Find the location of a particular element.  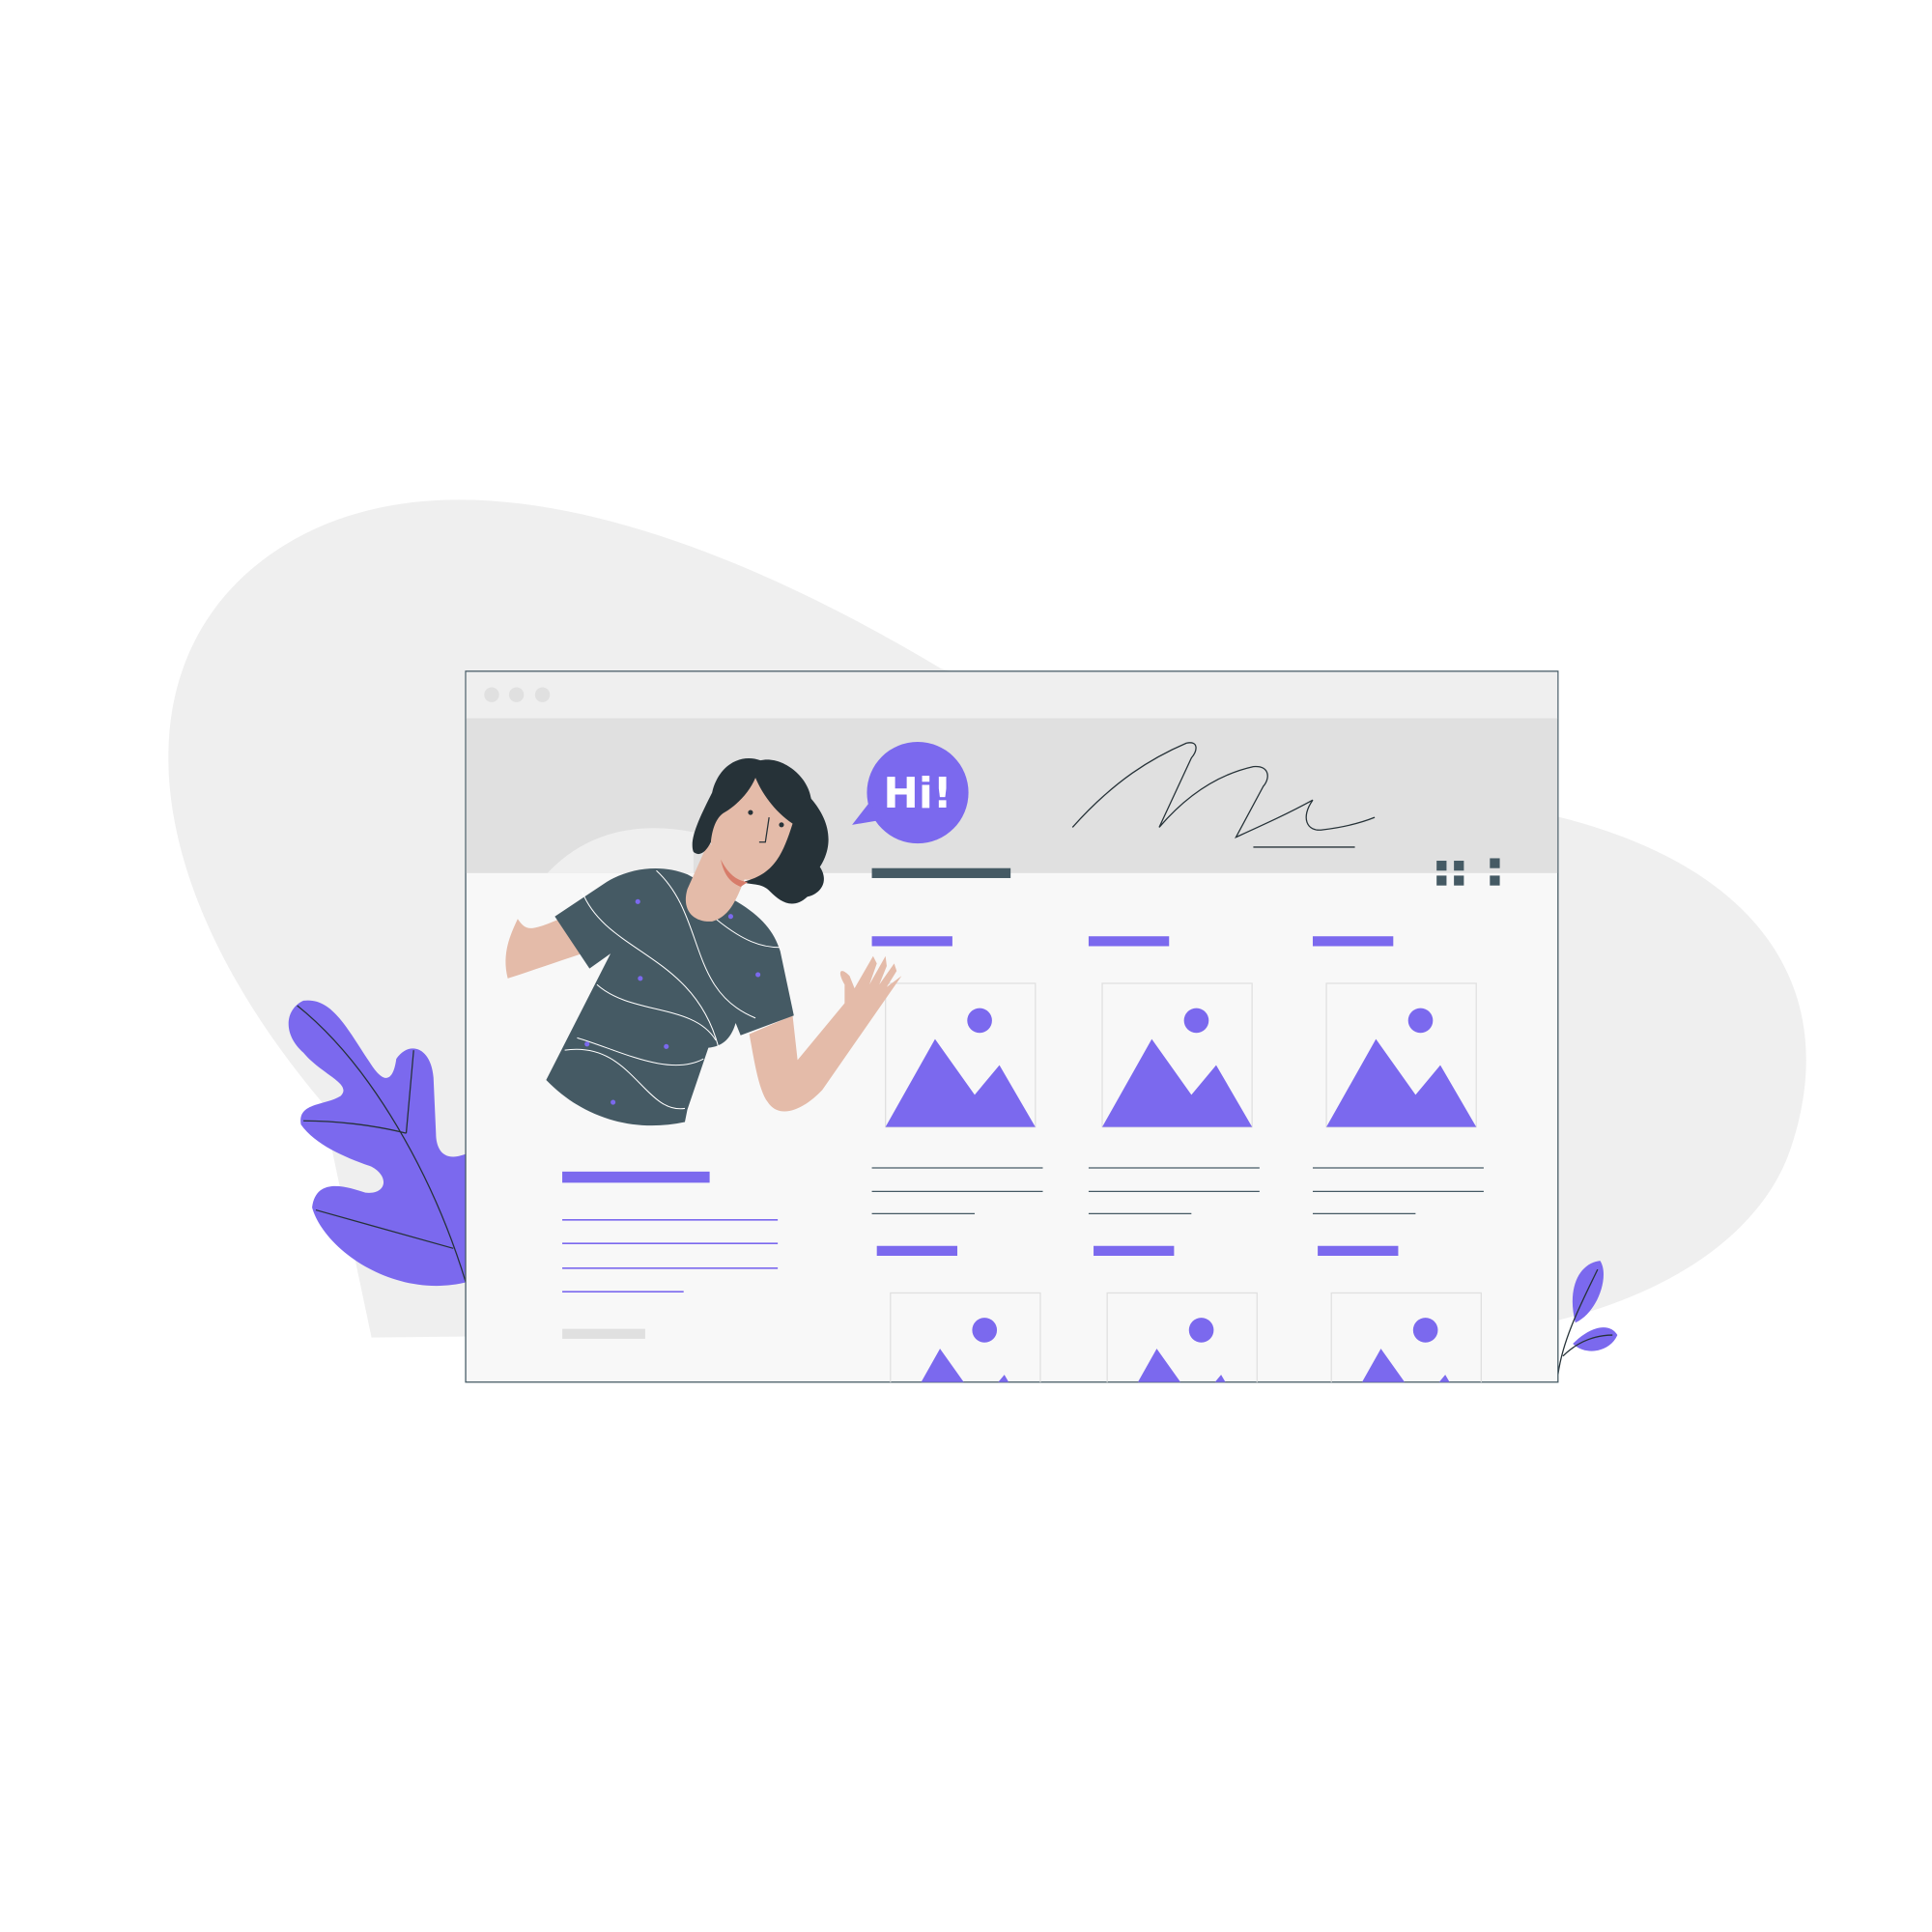

sidebar-heading-bar is located at coordinates (636, 1177).